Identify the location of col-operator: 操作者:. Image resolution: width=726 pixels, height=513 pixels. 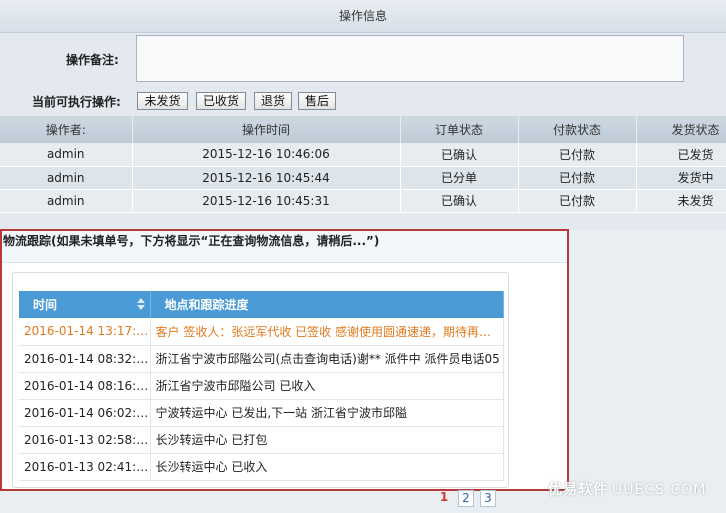
(66, 129).